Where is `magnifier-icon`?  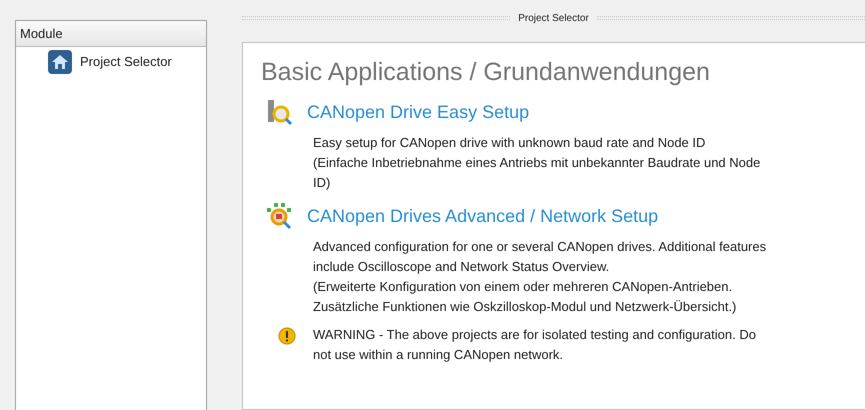
magnifier-icon is located at coordinates (279, 112).